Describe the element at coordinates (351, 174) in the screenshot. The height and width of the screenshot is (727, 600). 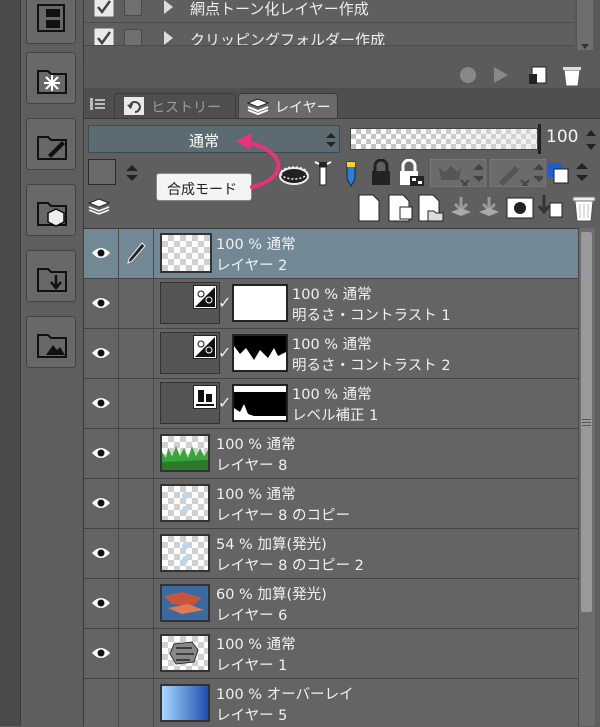
I see `draft-pen-icon` at that location.